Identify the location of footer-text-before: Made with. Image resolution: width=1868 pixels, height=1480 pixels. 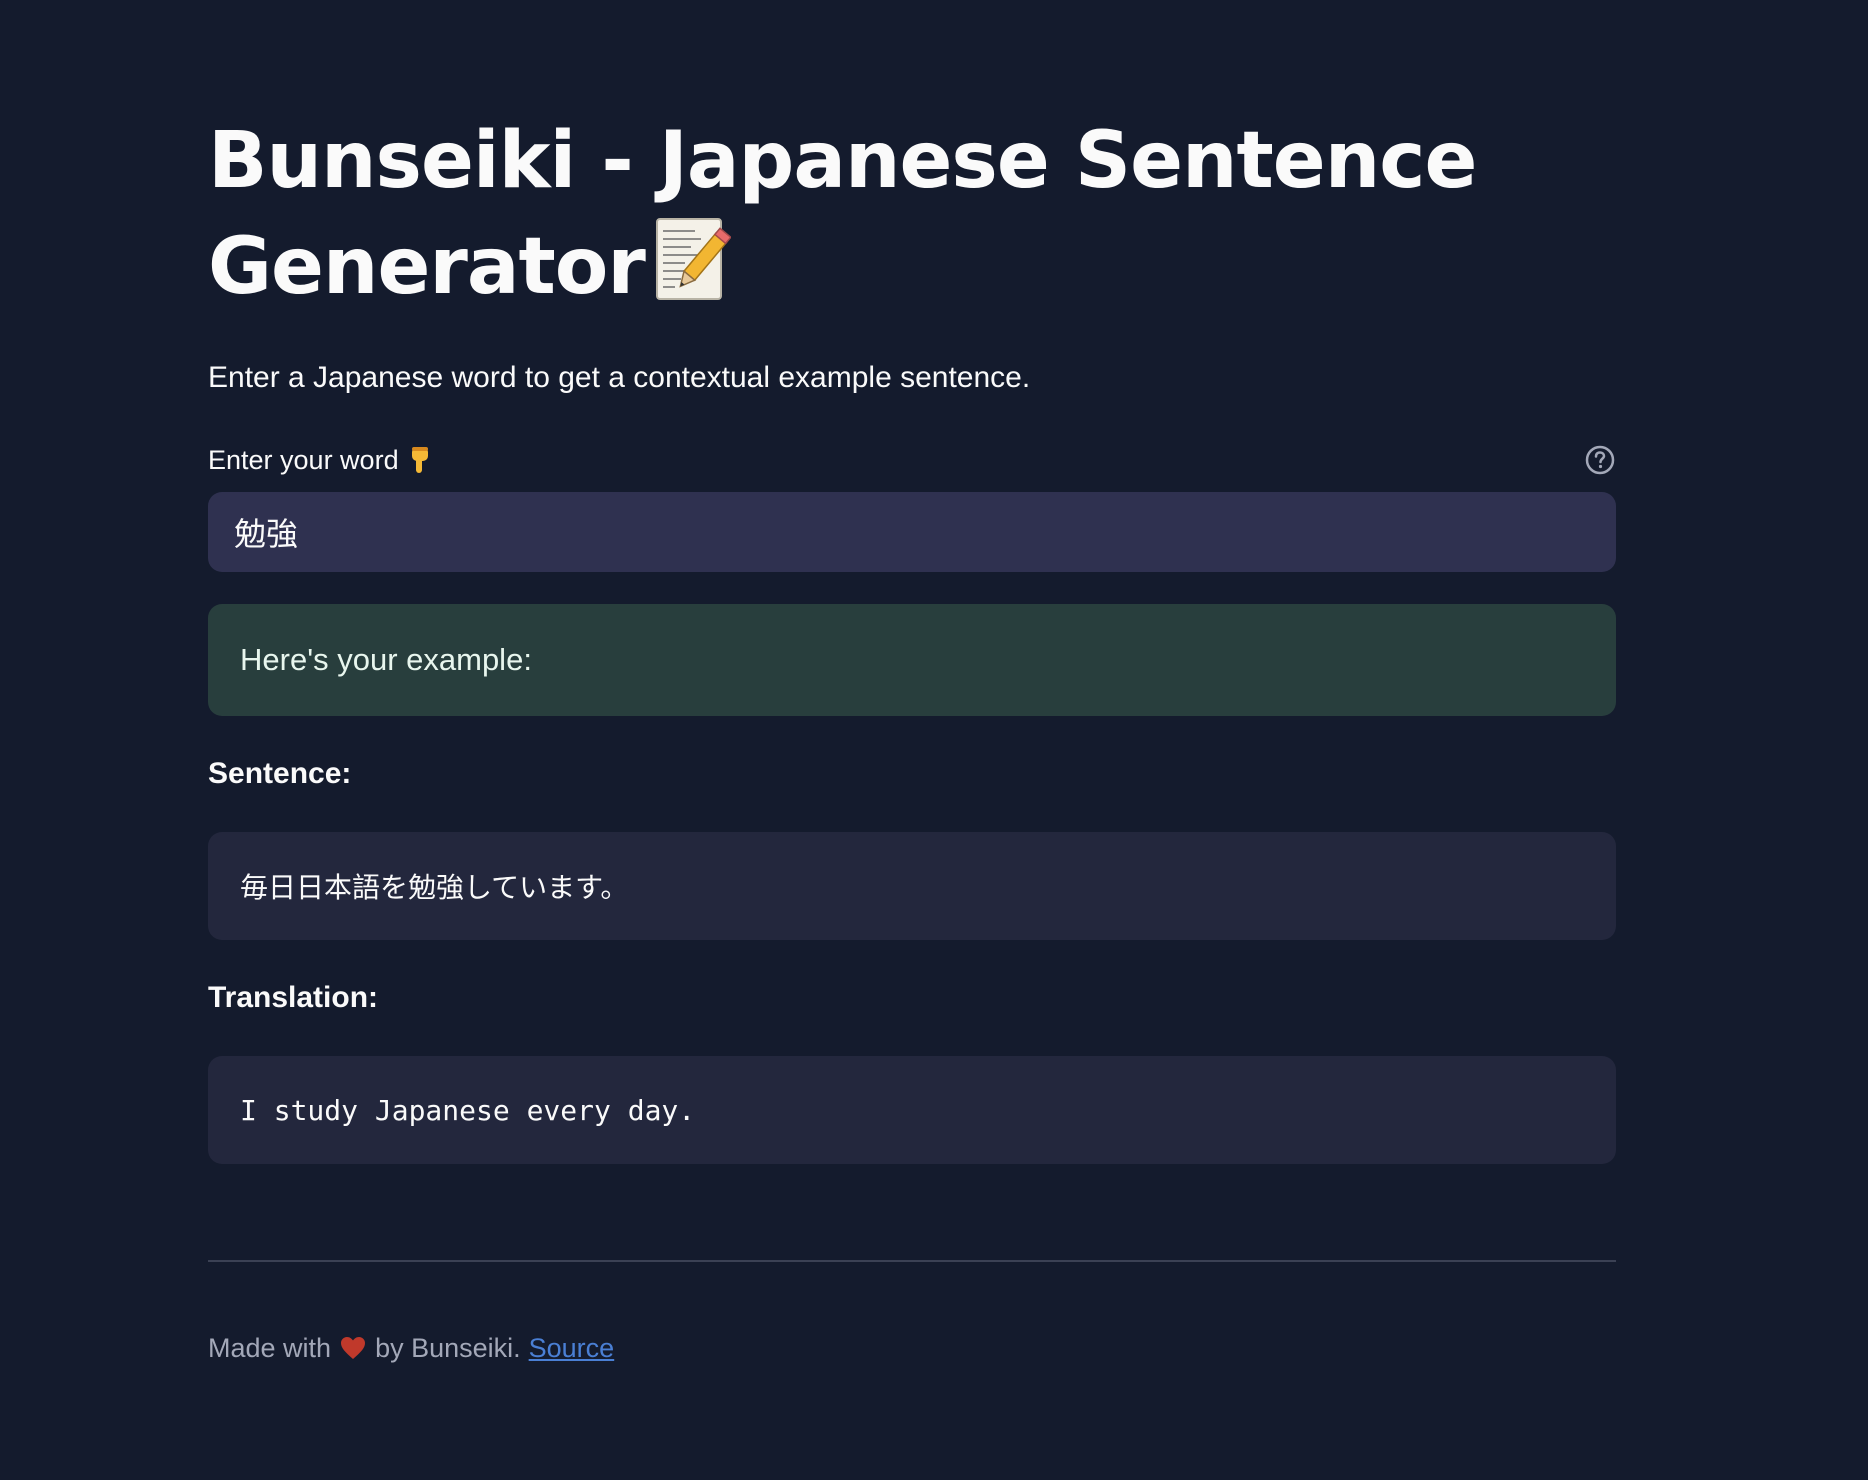
(270, 1348).